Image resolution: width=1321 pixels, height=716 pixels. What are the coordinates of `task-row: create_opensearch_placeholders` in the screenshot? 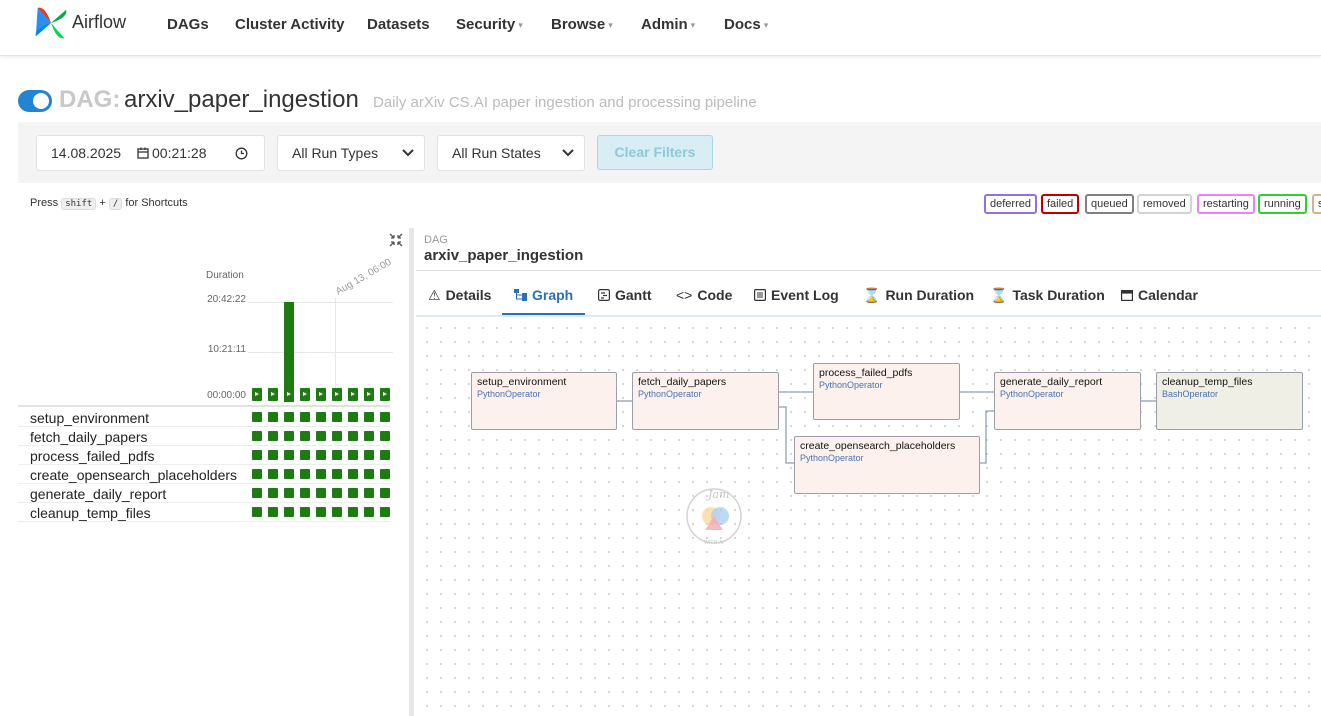 It's located at (204, 474).